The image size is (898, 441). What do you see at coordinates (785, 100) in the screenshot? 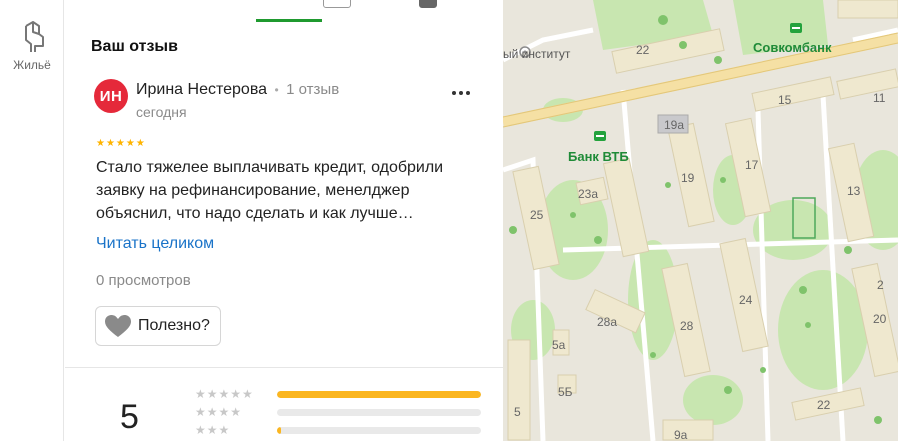
I see `map-house-number: 15` at bounding box center [785, 100].